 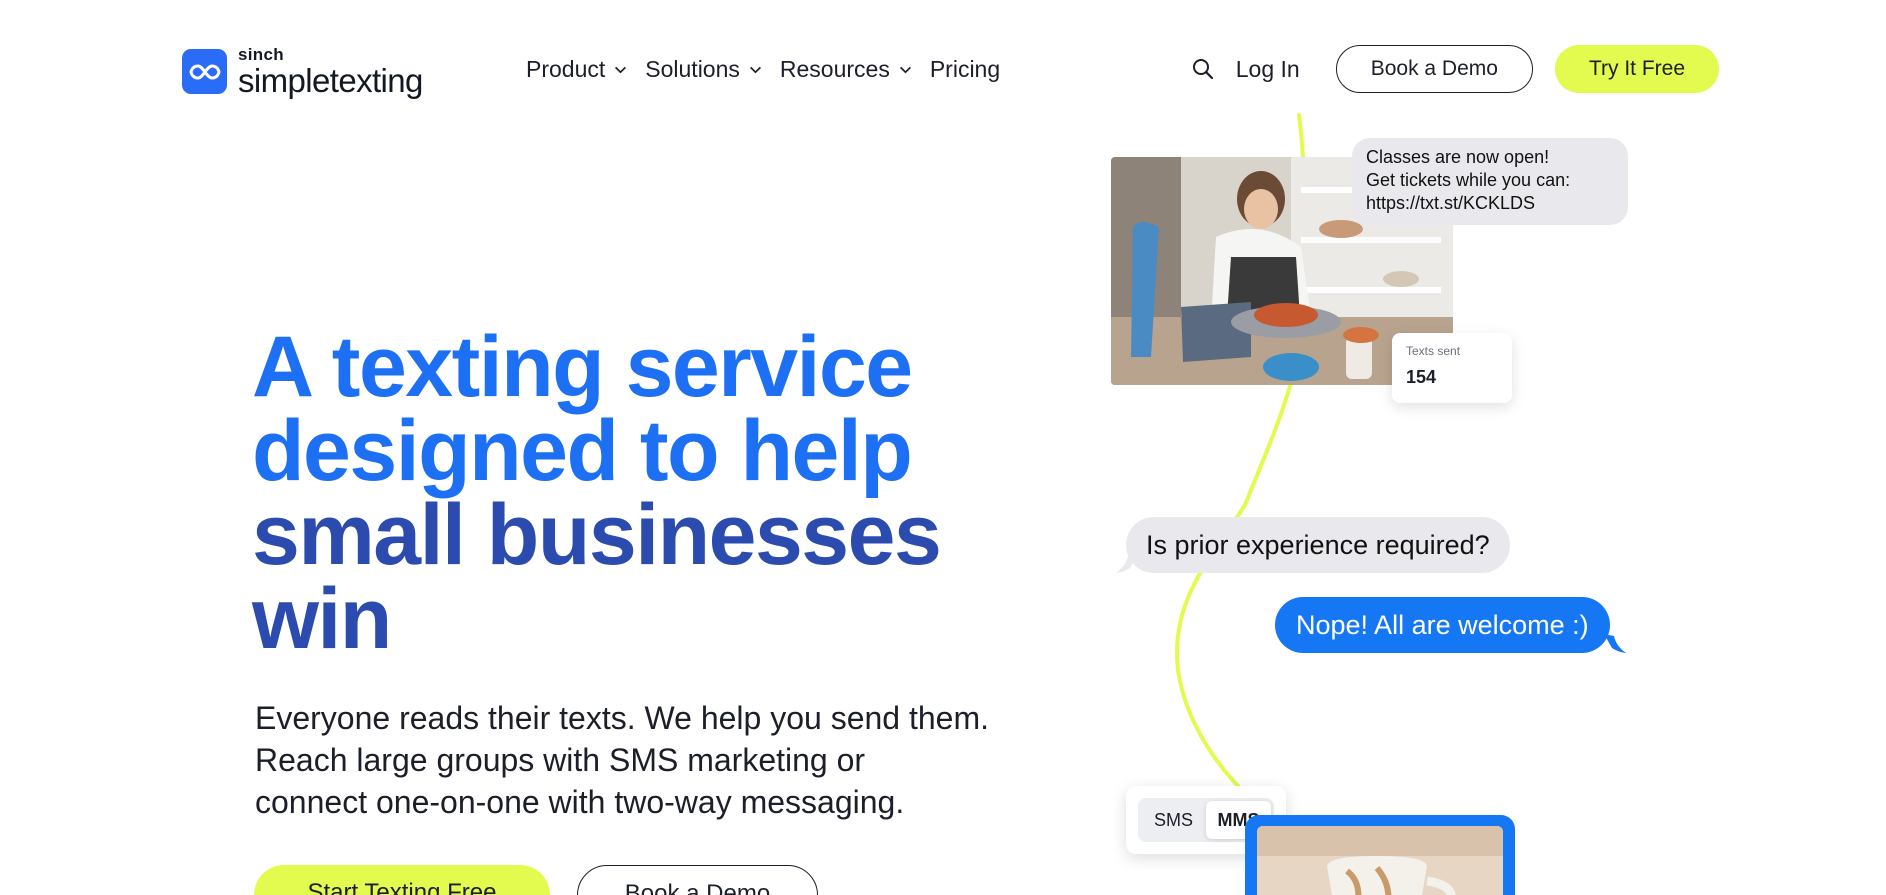 What do you see at coordinates (1268, 69) in the screenshot?
I see `login-link: Log In` at bounding box center [1268, 69].